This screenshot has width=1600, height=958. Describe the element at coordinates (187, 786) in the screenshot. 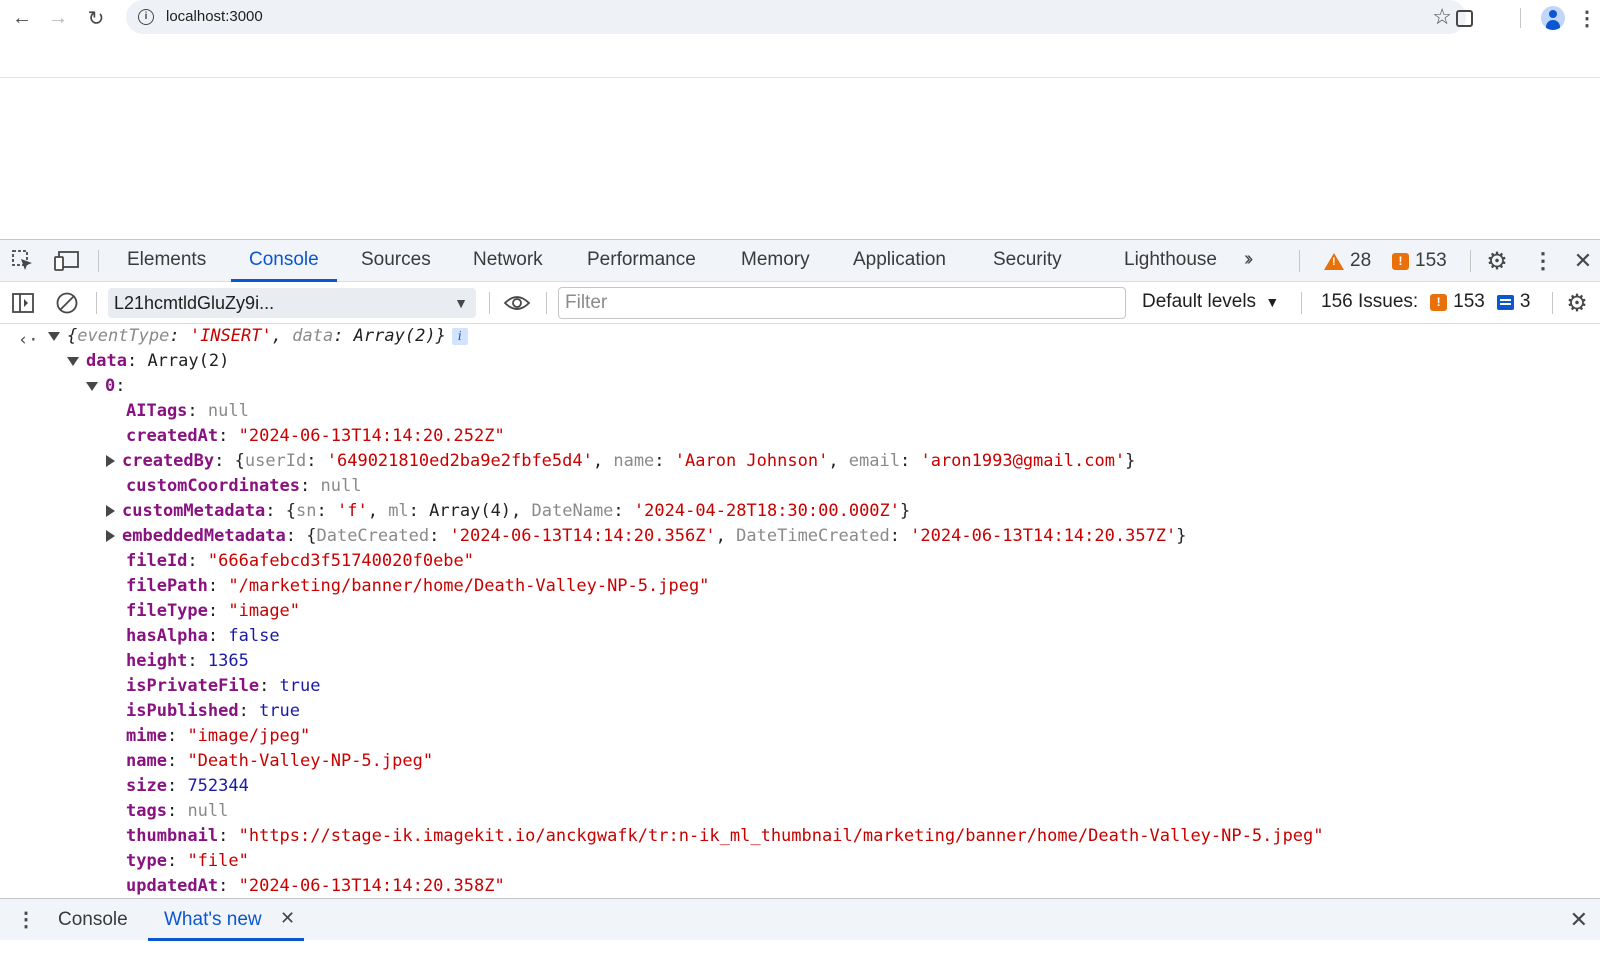

I see `prop-row-size: size: 752344` at that location.